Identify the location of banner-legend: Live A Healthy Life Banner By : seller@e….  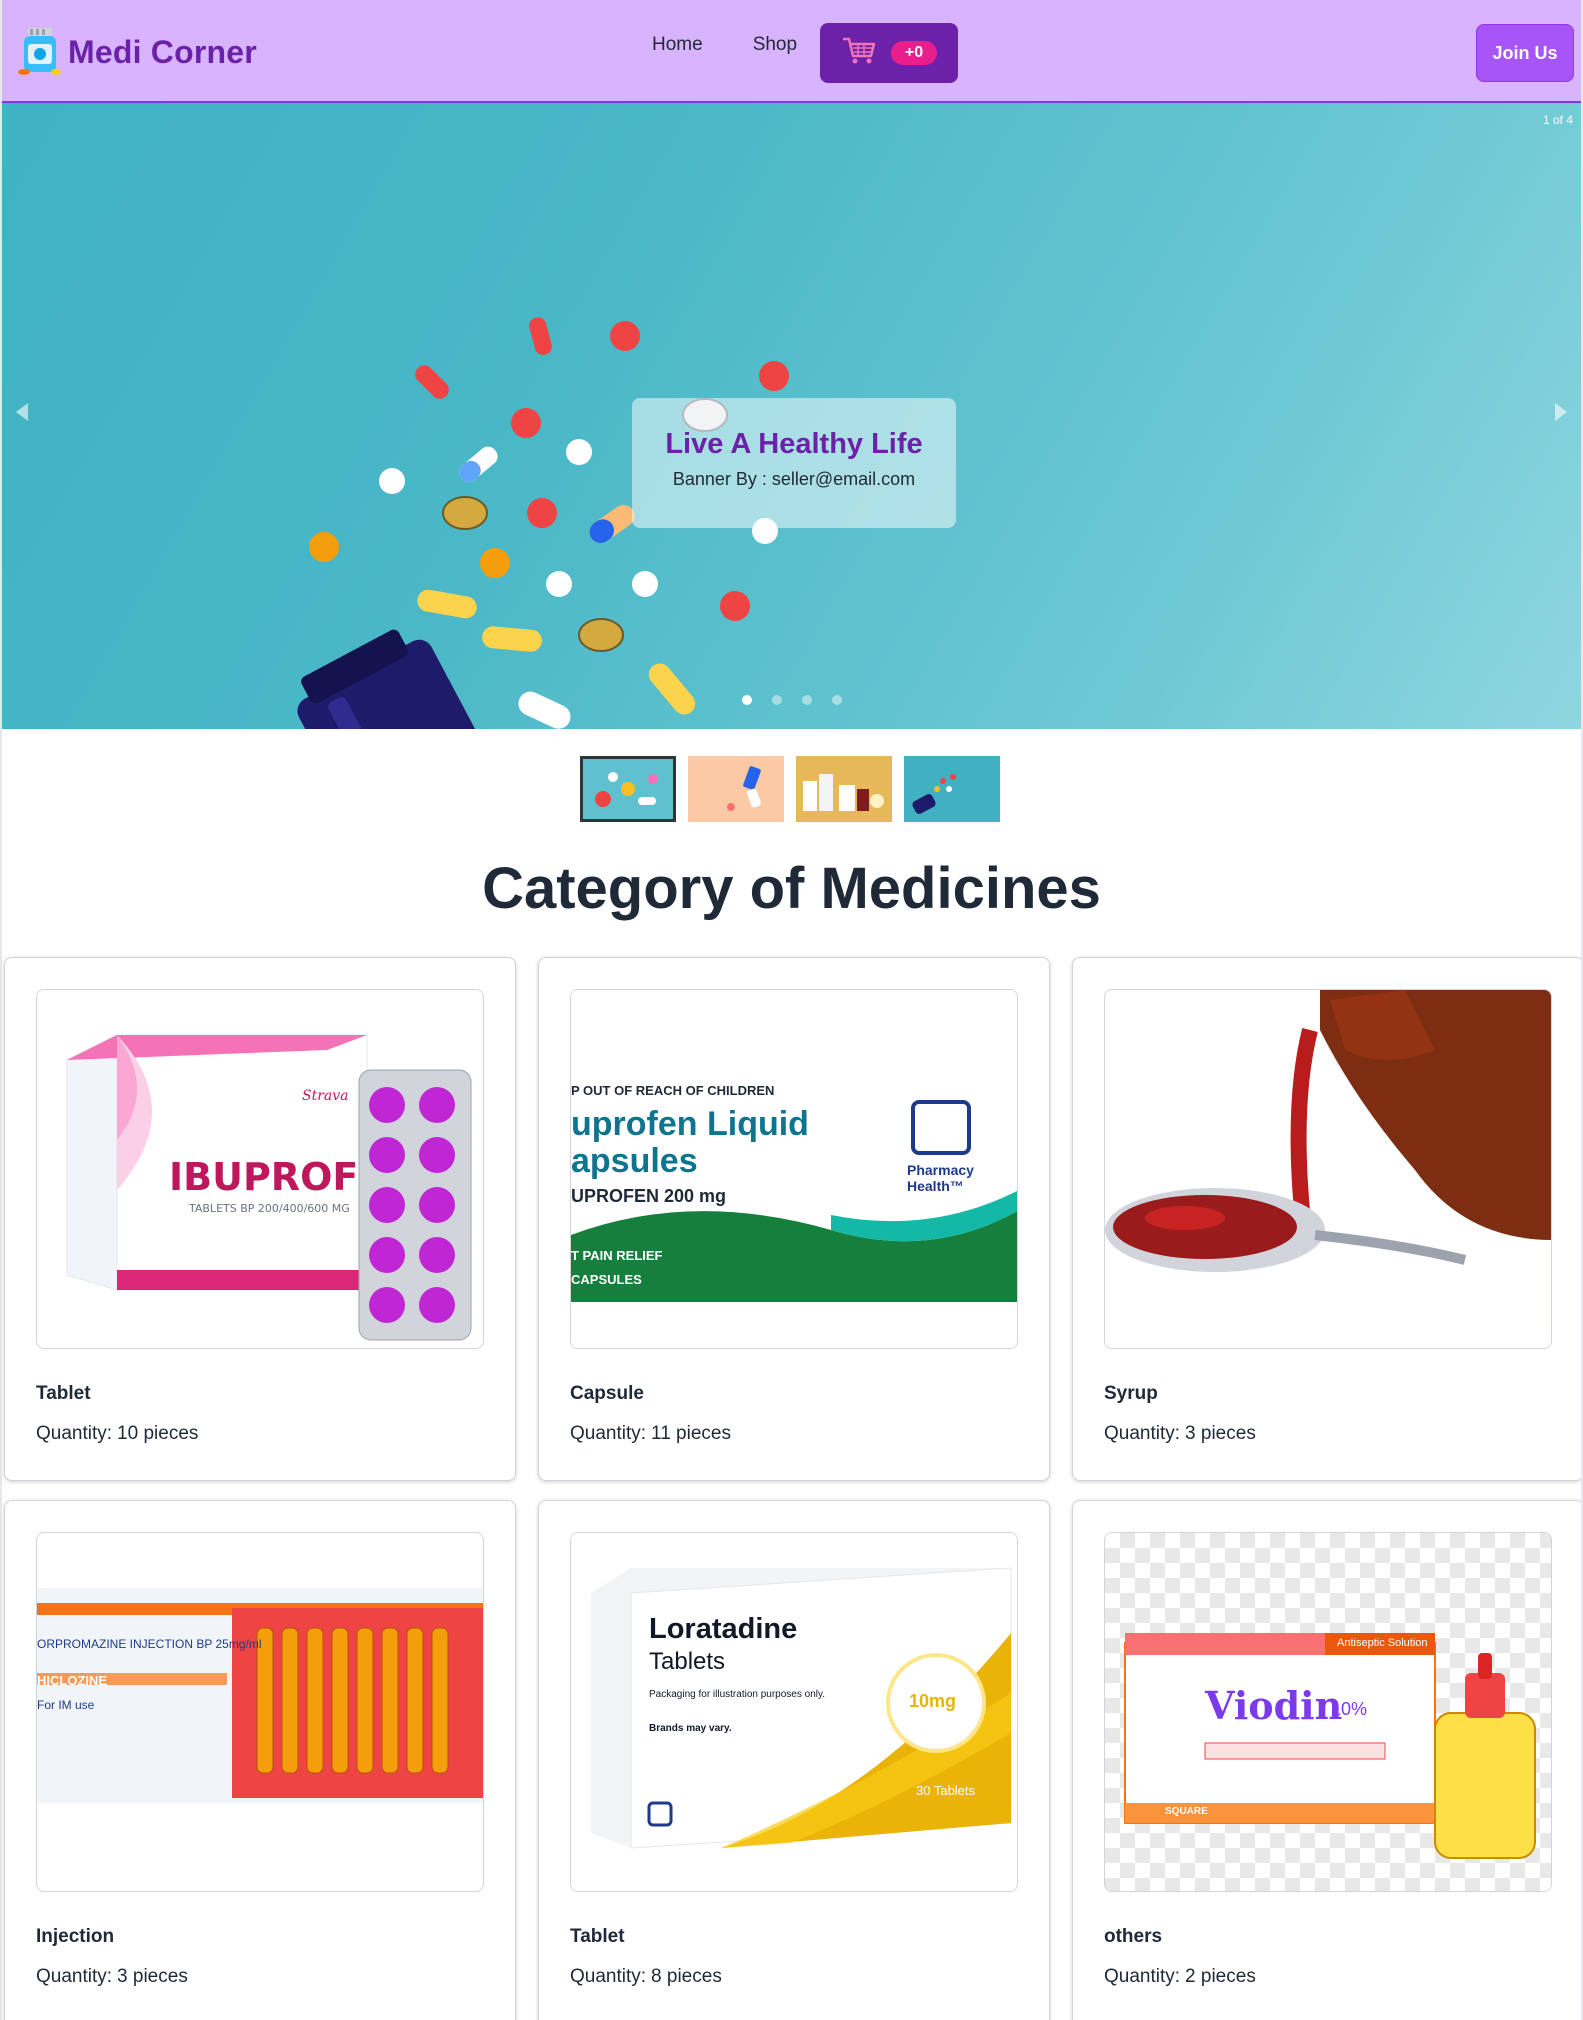
(794, 463).